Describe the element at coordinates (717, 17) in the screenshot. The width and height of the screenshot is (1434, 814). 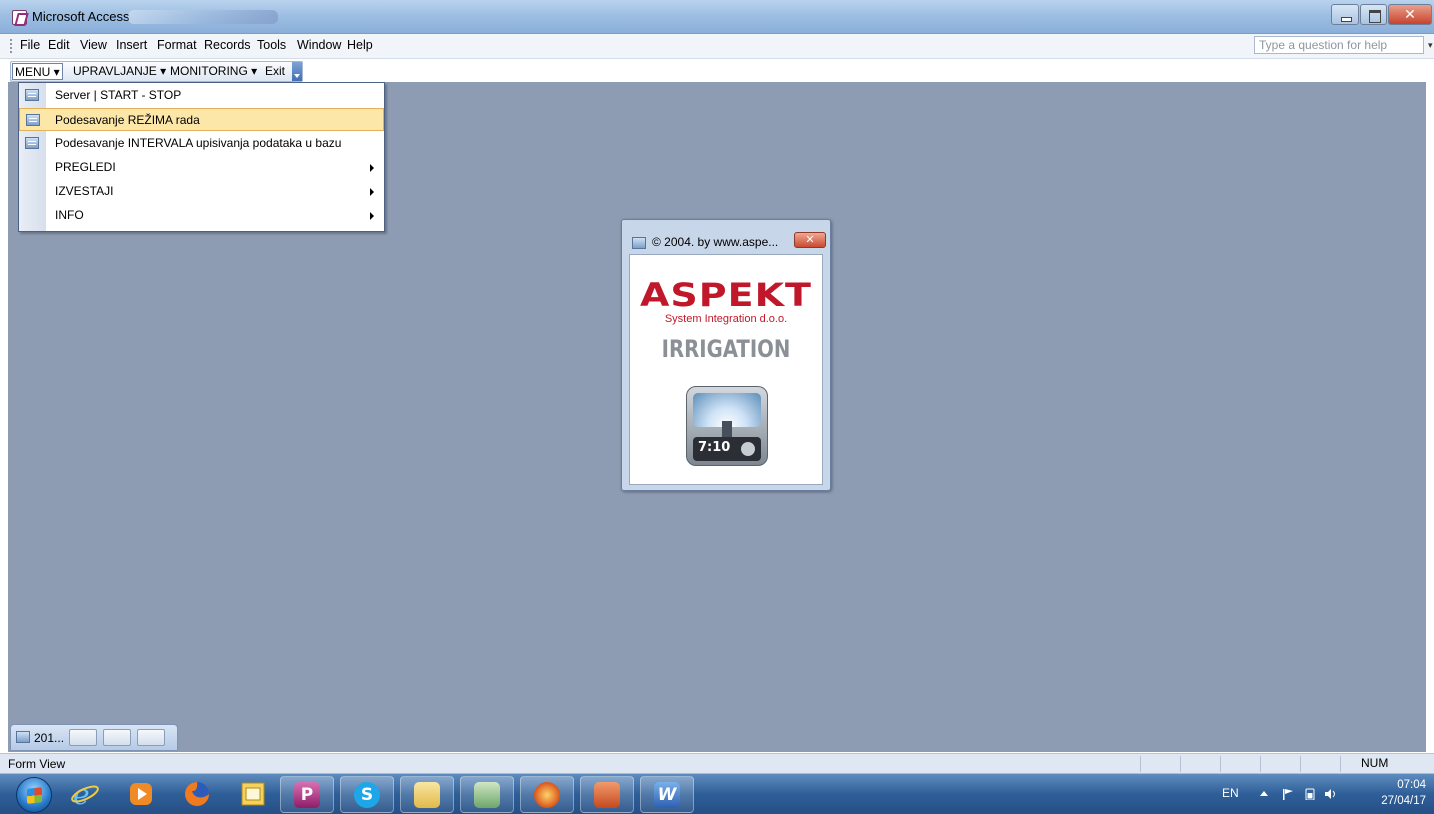
I see `title-bar: Microsoft Access ✕` at that location.